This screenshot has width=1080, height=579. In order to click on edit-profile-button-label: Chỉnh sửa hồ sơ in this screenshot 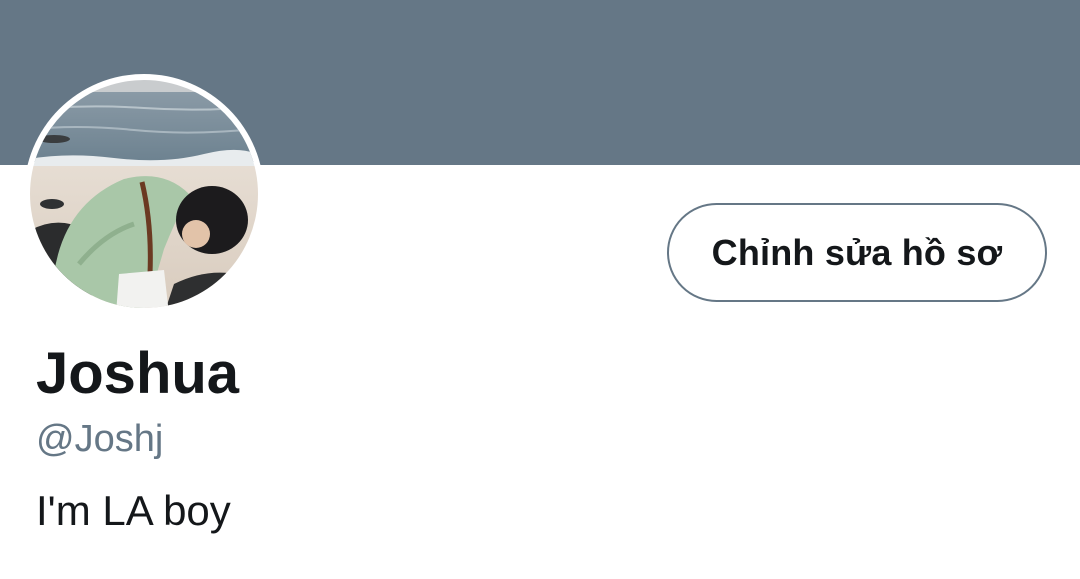, I will do `click(857, 252)`.